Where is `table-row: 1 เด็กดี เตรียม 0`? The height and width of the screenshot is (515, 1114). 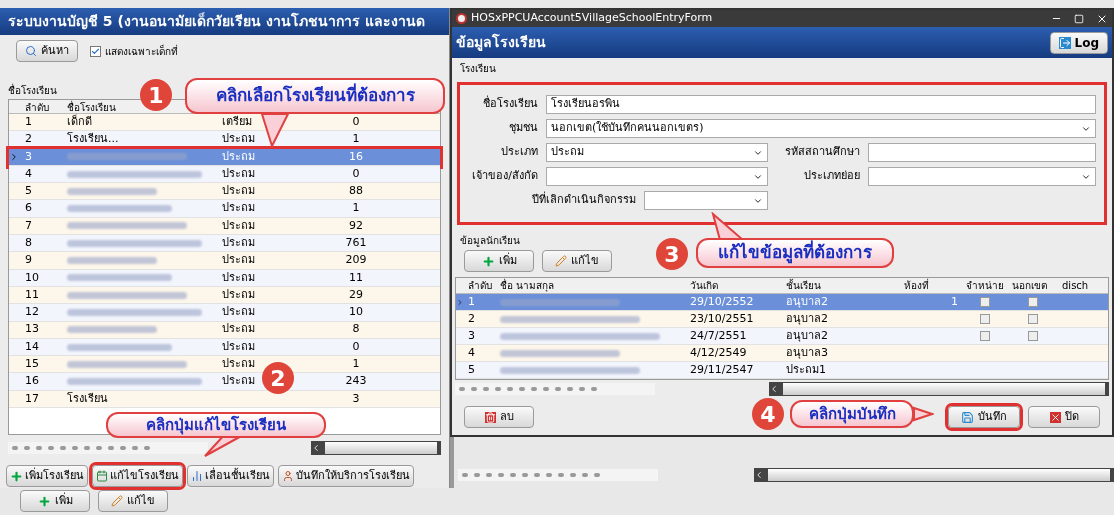
table-row: 1 เด็กดี เตรียม 0 is located at coordinates (224, 123).